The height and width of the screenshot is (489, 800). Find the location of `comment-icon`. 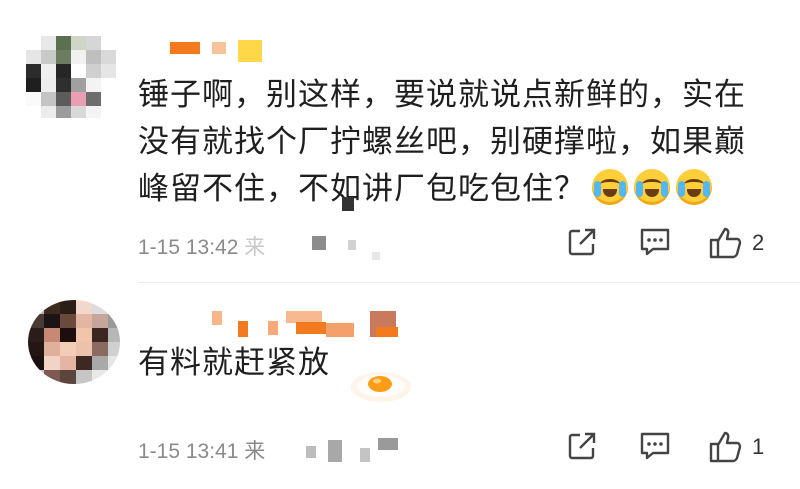

comment-icon is located at coordinates (655, 446).